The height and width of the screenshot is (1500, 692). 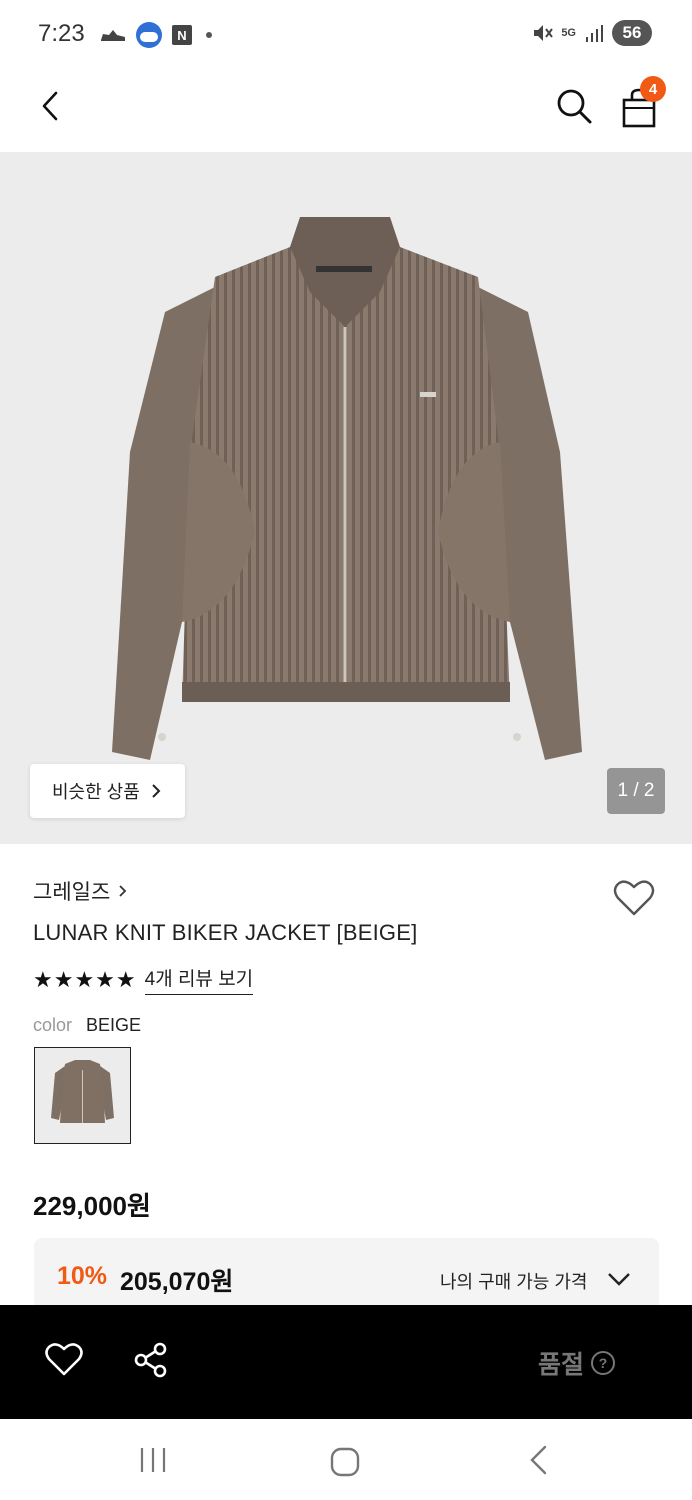 What do you see at coordinates (346, 1362) in the screenshot?
I see `bottom-action-bar: 품절 ?` at bounding box center [346, 1362].